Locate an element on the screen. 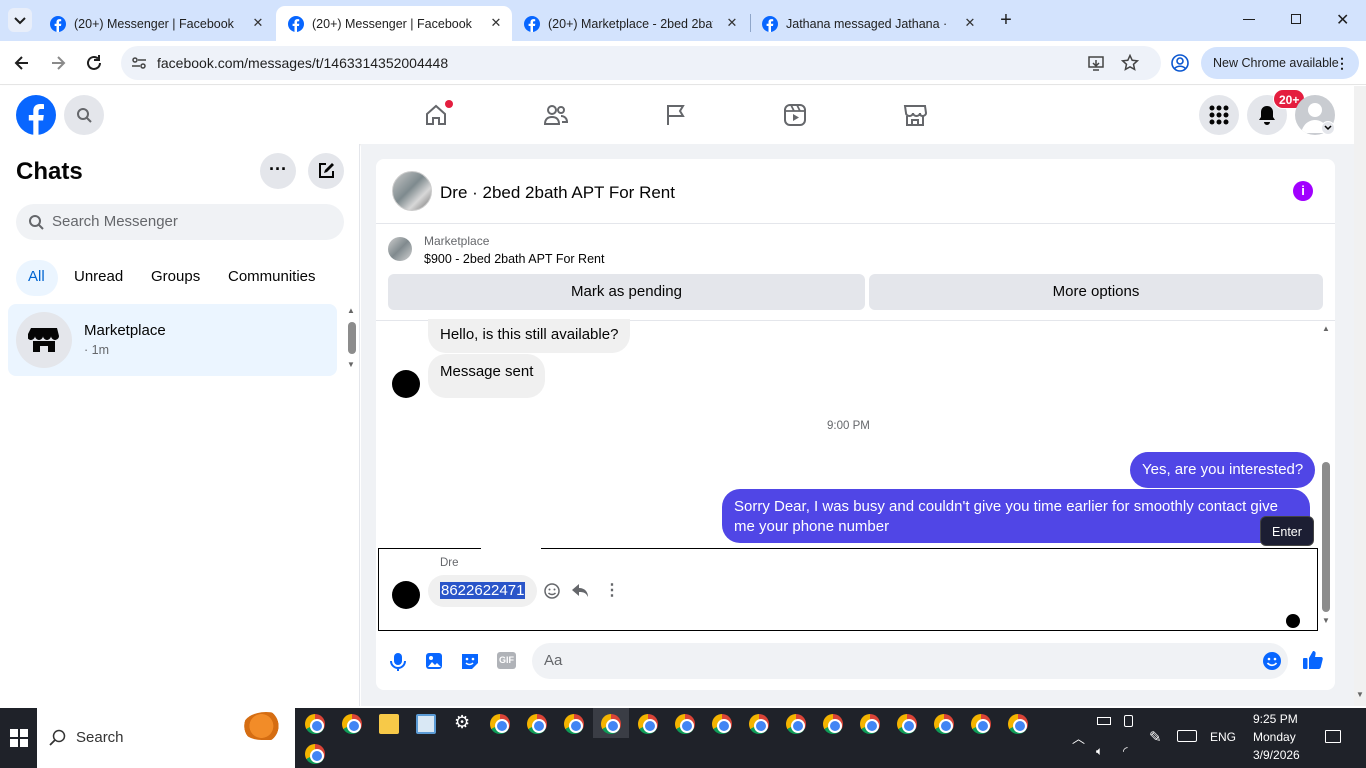 The width and height of the screenshot is (1366, 768). pen-icon: ✎ is located at coordinates (1155, 737).